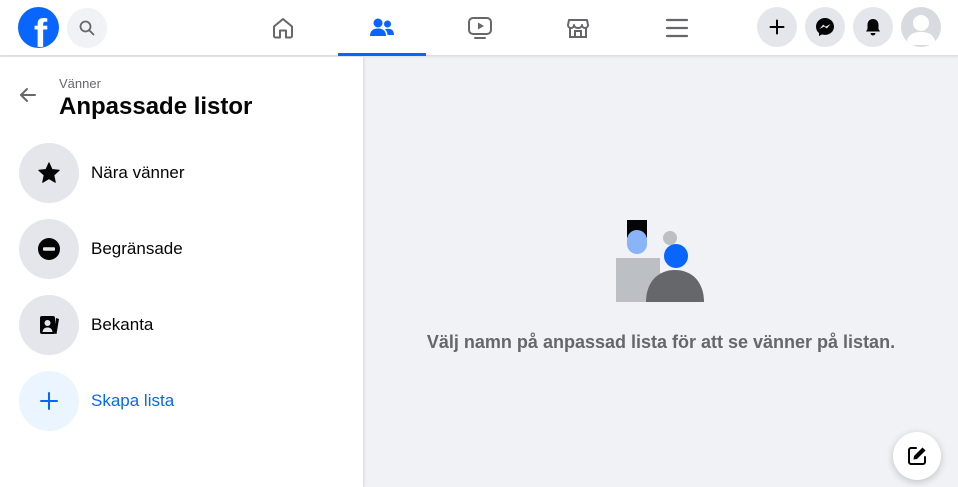  I want to click on list-item-label: Bekanta, so click(122, 324).